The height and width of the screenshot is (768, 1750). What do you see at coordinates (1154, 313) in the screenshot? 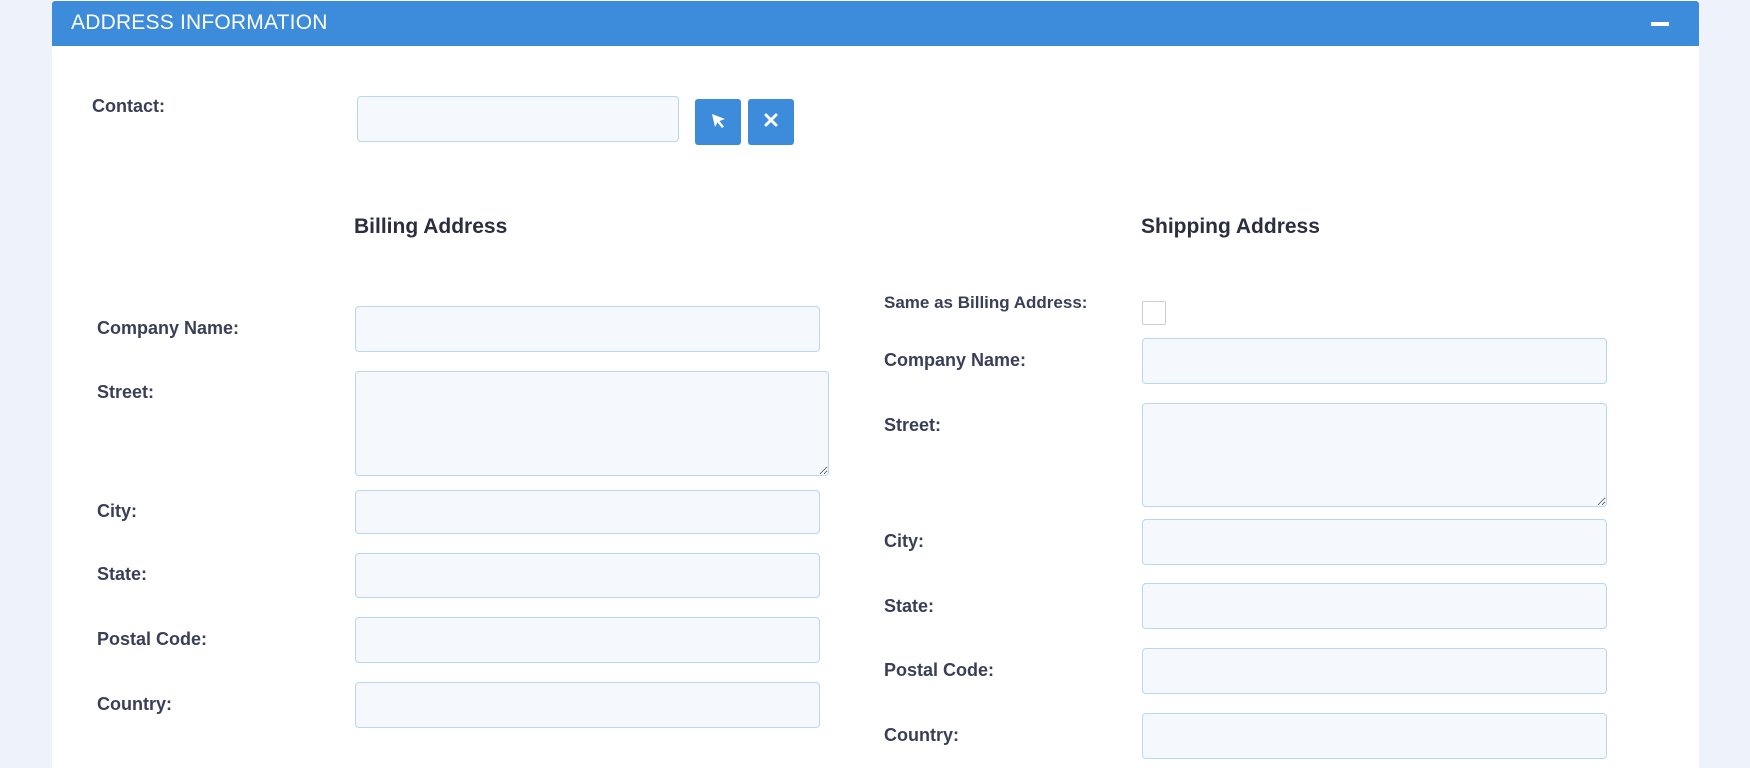
I see `same-as-billing-checkbox` at bounding box center [1154, 313].